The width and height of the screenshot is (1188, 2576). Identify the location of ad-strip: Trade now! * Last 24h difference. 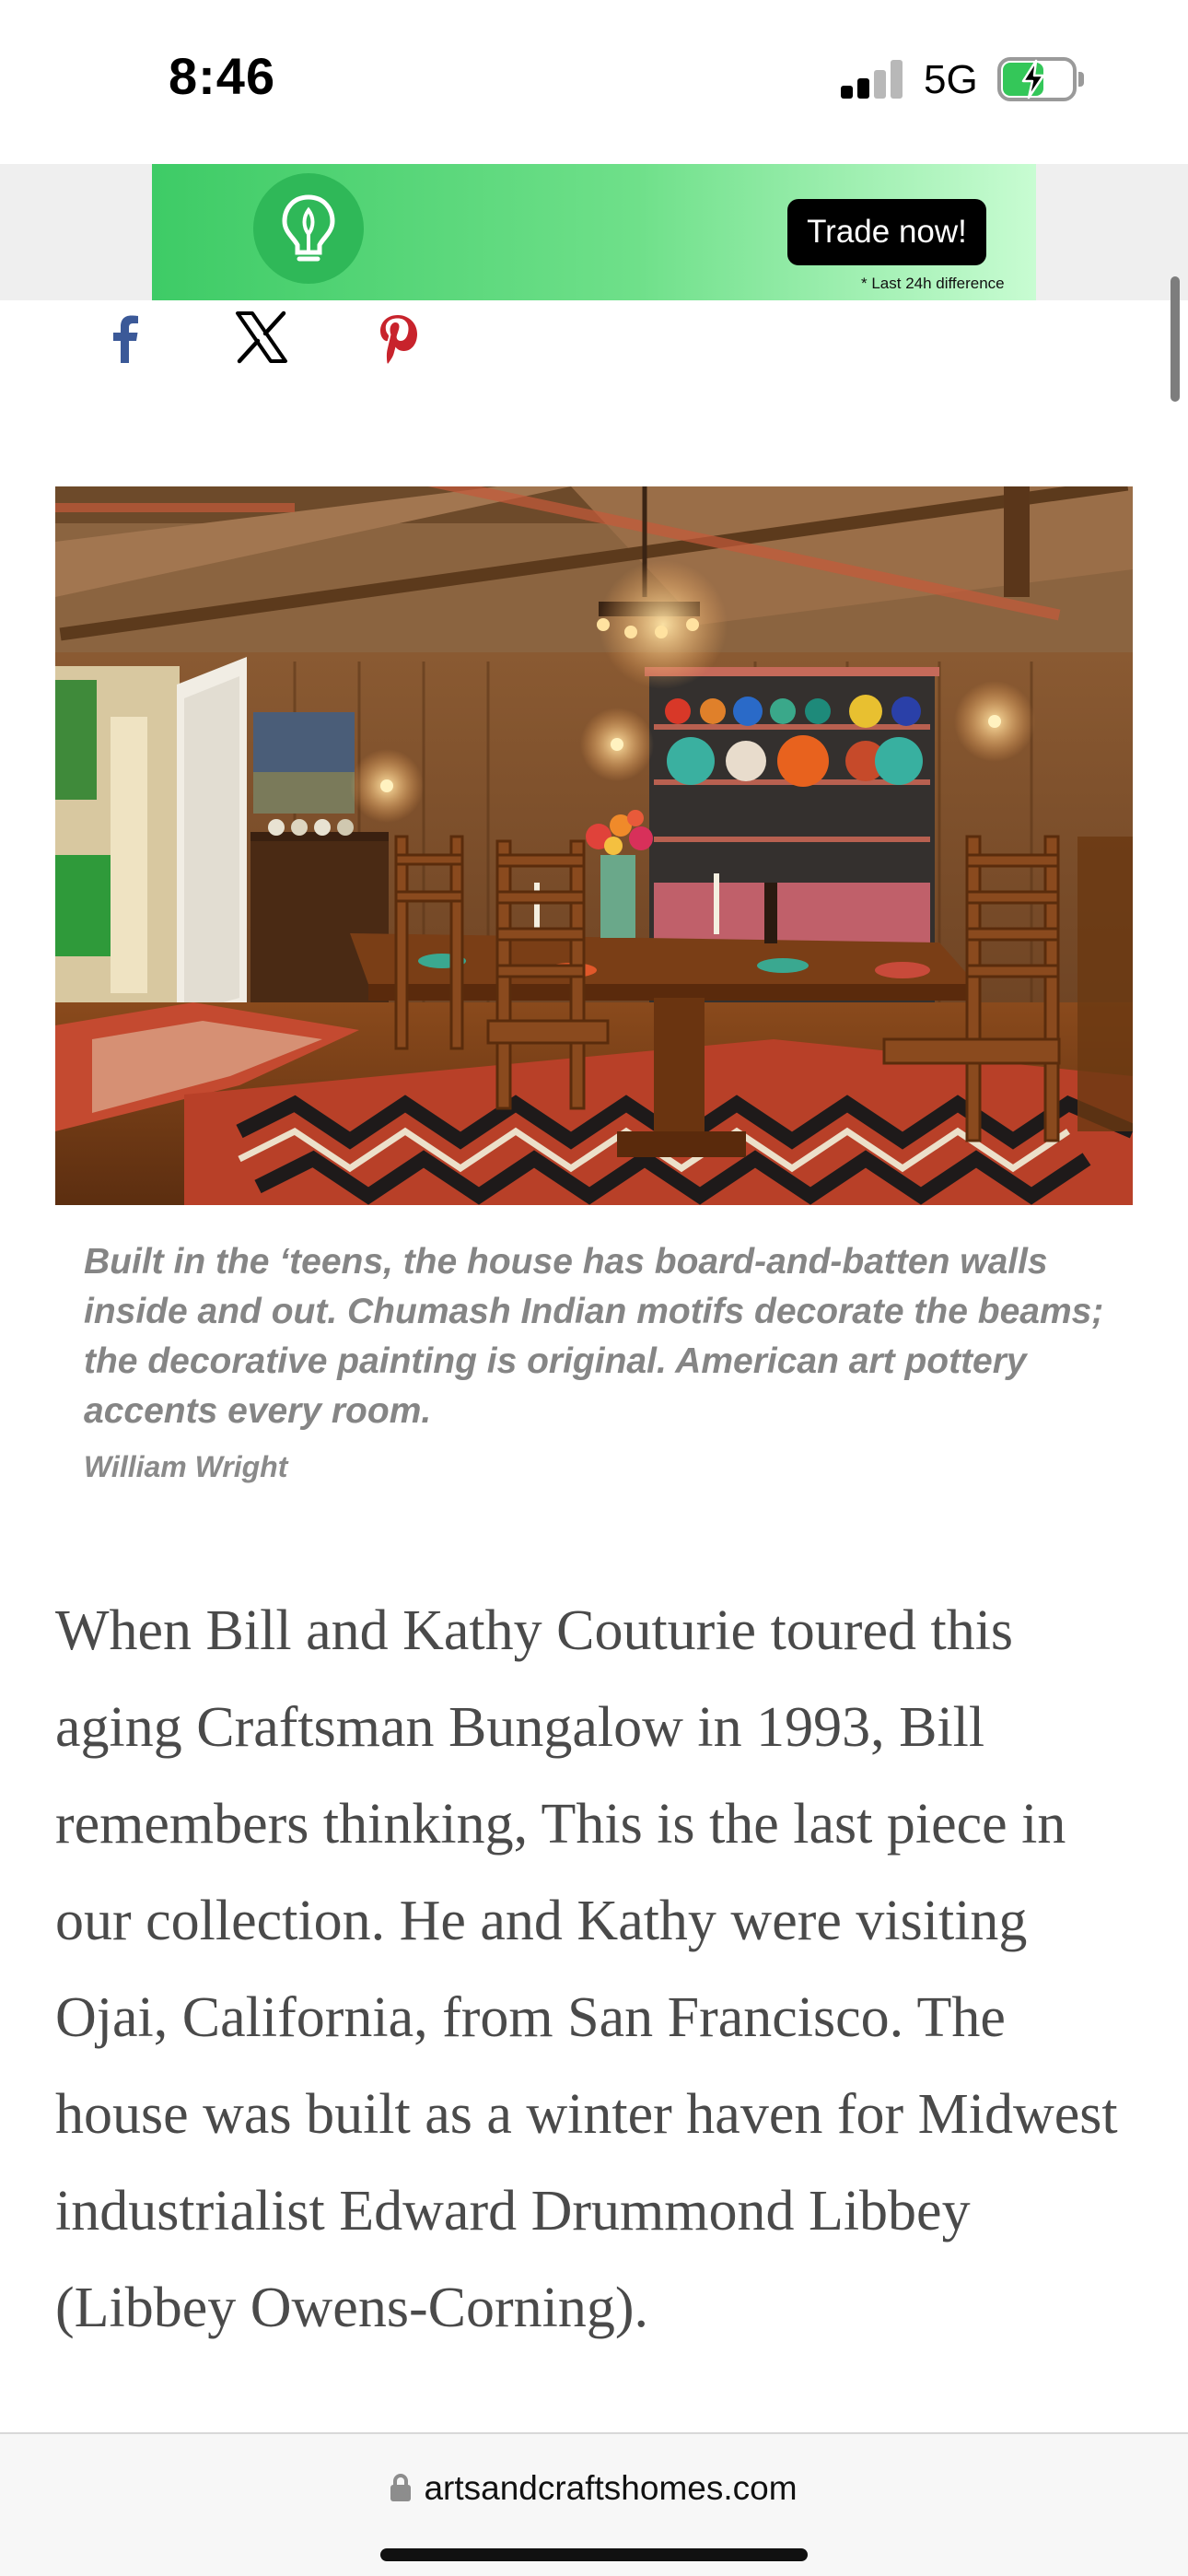
(594, 232).